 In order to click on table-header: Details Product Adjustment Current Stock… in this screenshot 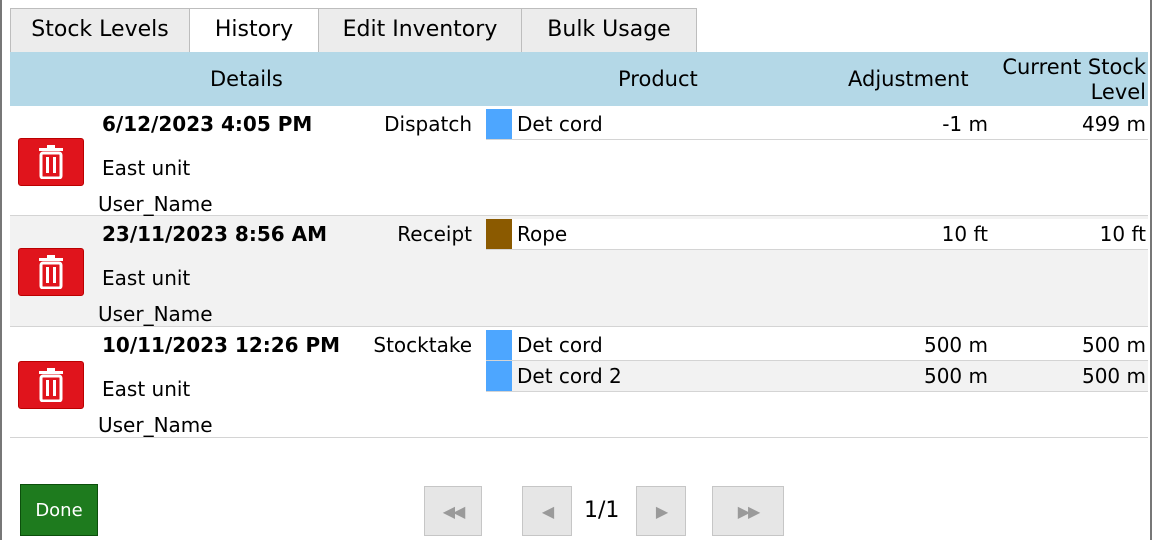, I will do `click(579, 79)`.